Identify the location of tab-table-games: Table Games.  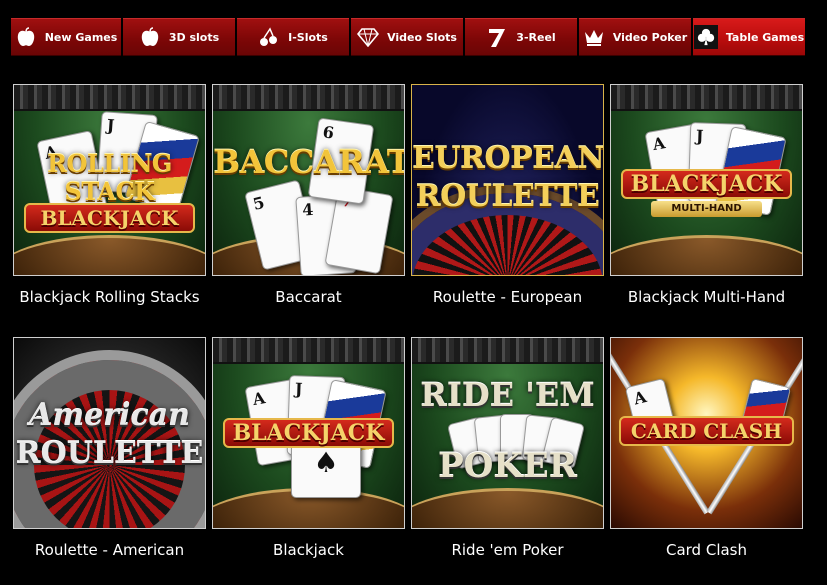
(749, 37).